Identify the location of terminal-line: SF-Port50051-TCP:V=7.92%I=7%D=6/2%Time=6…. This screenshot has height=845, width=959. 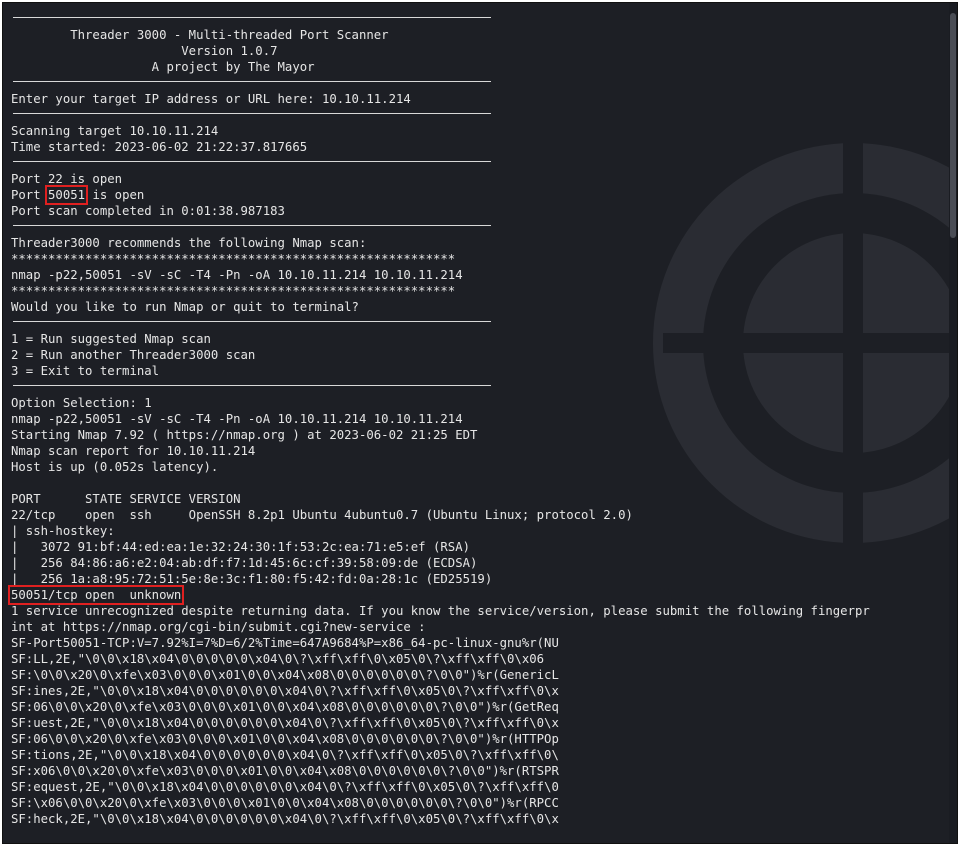
(285, 643).